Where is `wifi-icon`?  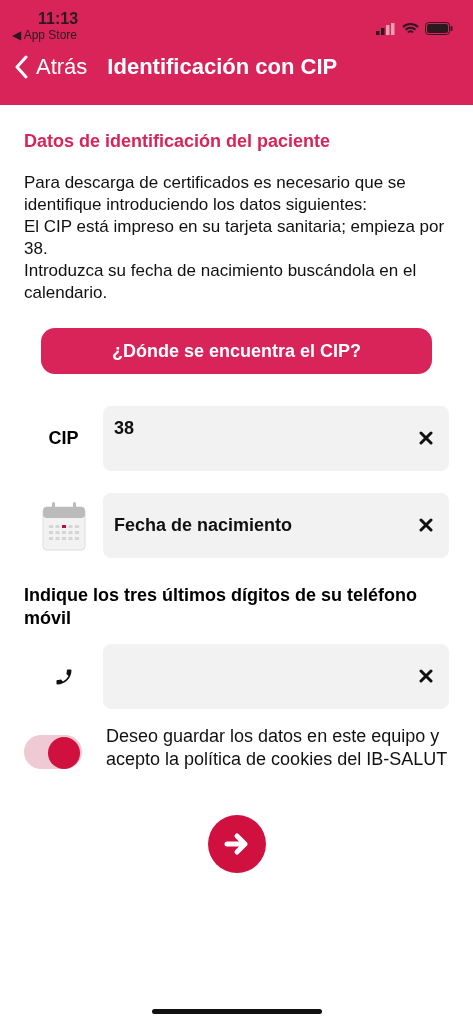 wifi-icon is located at coordinates (410, 28).